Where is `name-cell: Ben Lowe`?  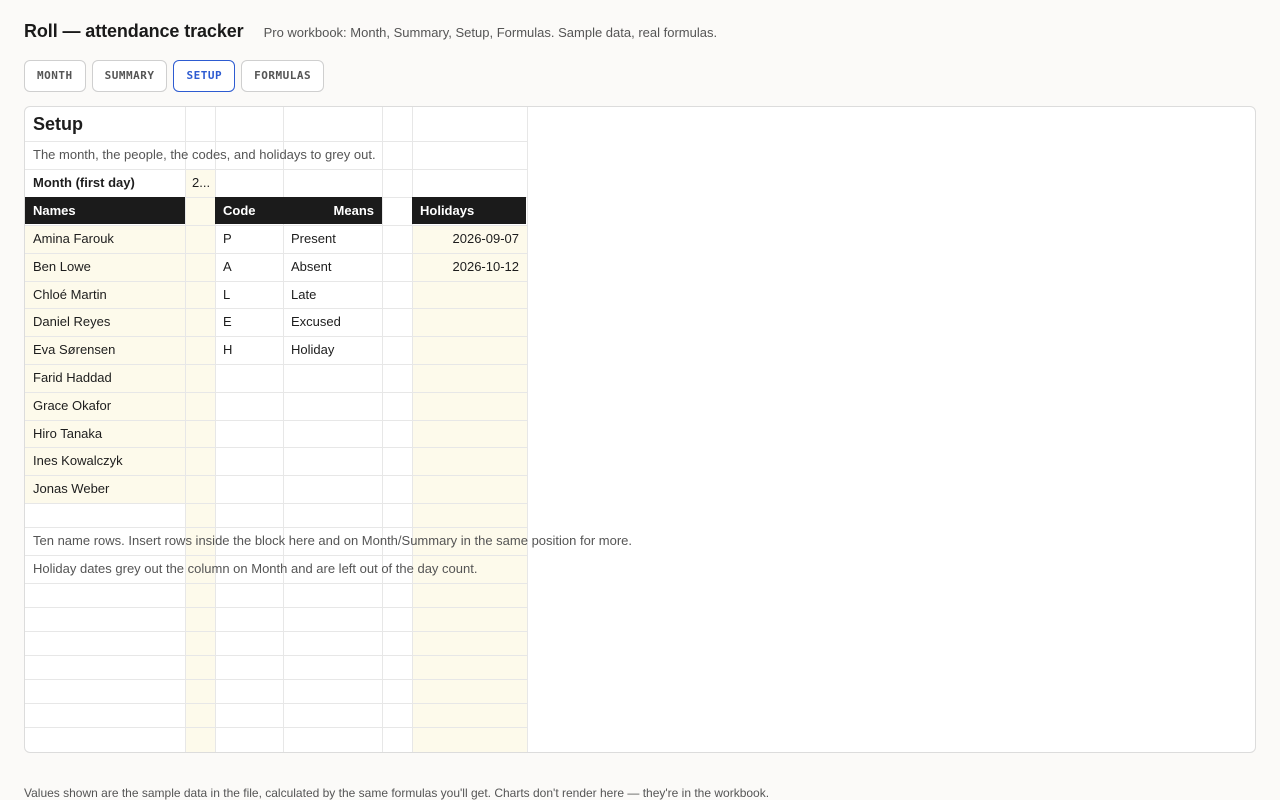 name-cell: Ben Lowe is located at coordinates (105, 267).